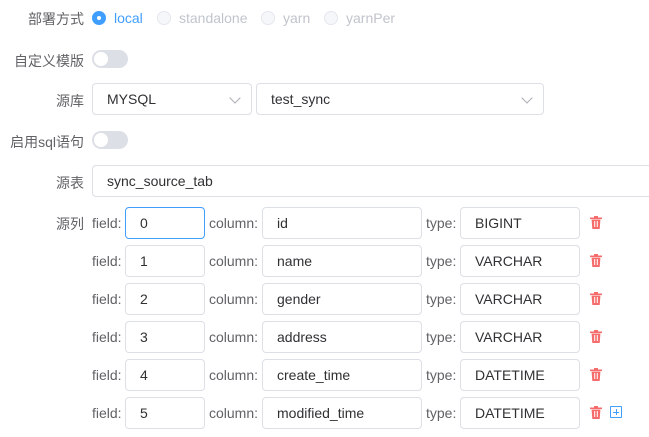 The height and width of the screenshot is (437, 649). I want to click on column-input: create_time, so click(342, 375).